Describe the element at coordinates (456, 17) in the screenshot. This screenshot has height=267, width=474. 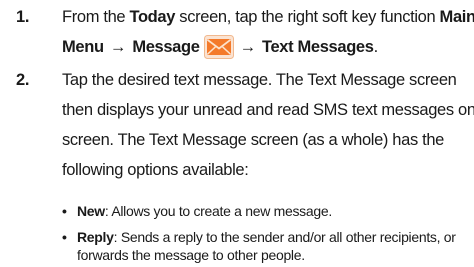
I see `main-term: Main` at that location.